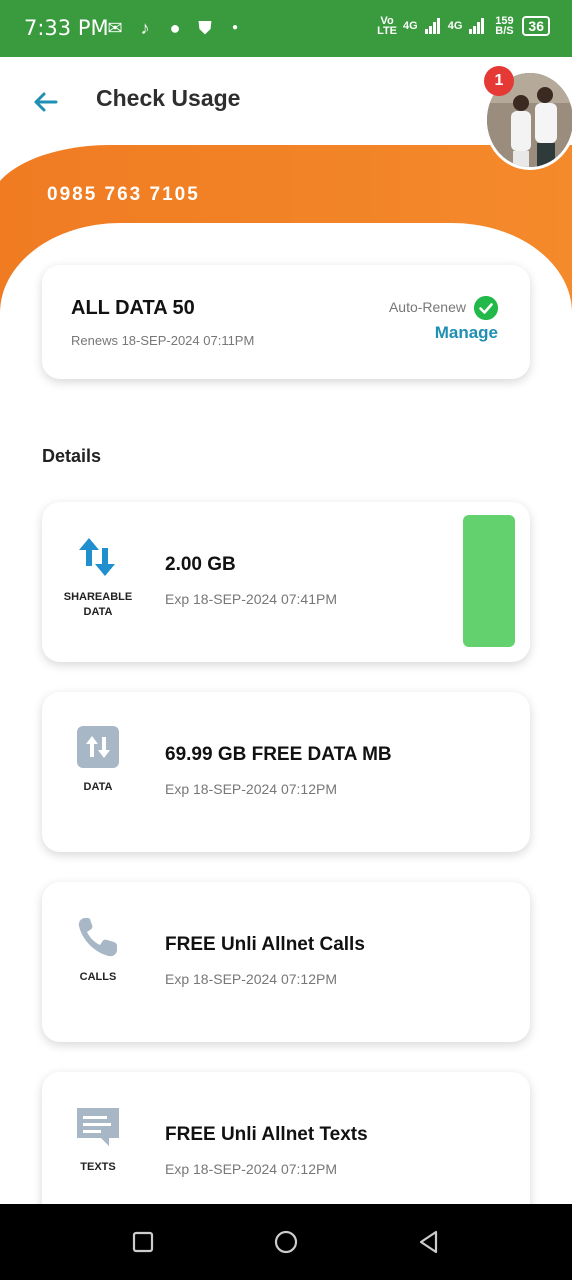 The width and height of the screenshot is (572, 1280). I want to click on detail-amount: FREE Unli Allnet Texts, so click(266, 1134).